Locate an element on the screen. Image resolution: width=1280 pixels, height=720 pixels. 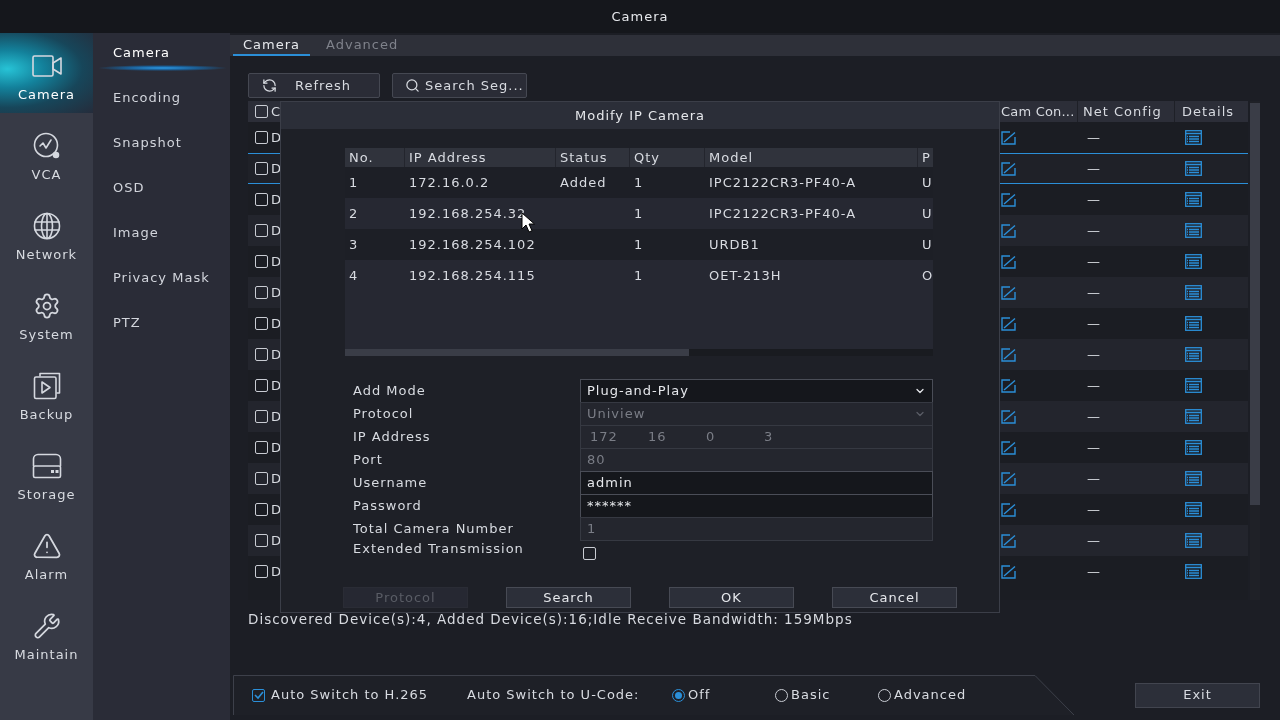
radio-label: Basic is located at coordinates (811, 695).